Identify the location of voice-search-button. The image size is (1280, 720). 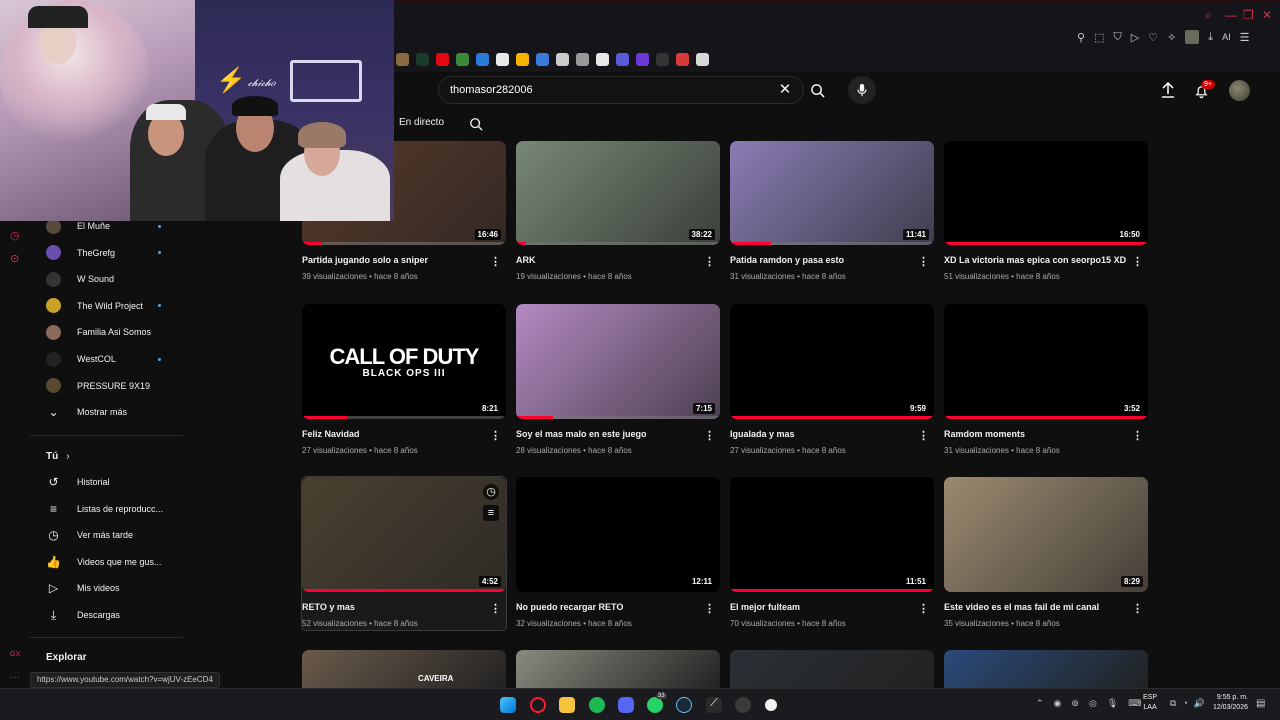
(862, 90).